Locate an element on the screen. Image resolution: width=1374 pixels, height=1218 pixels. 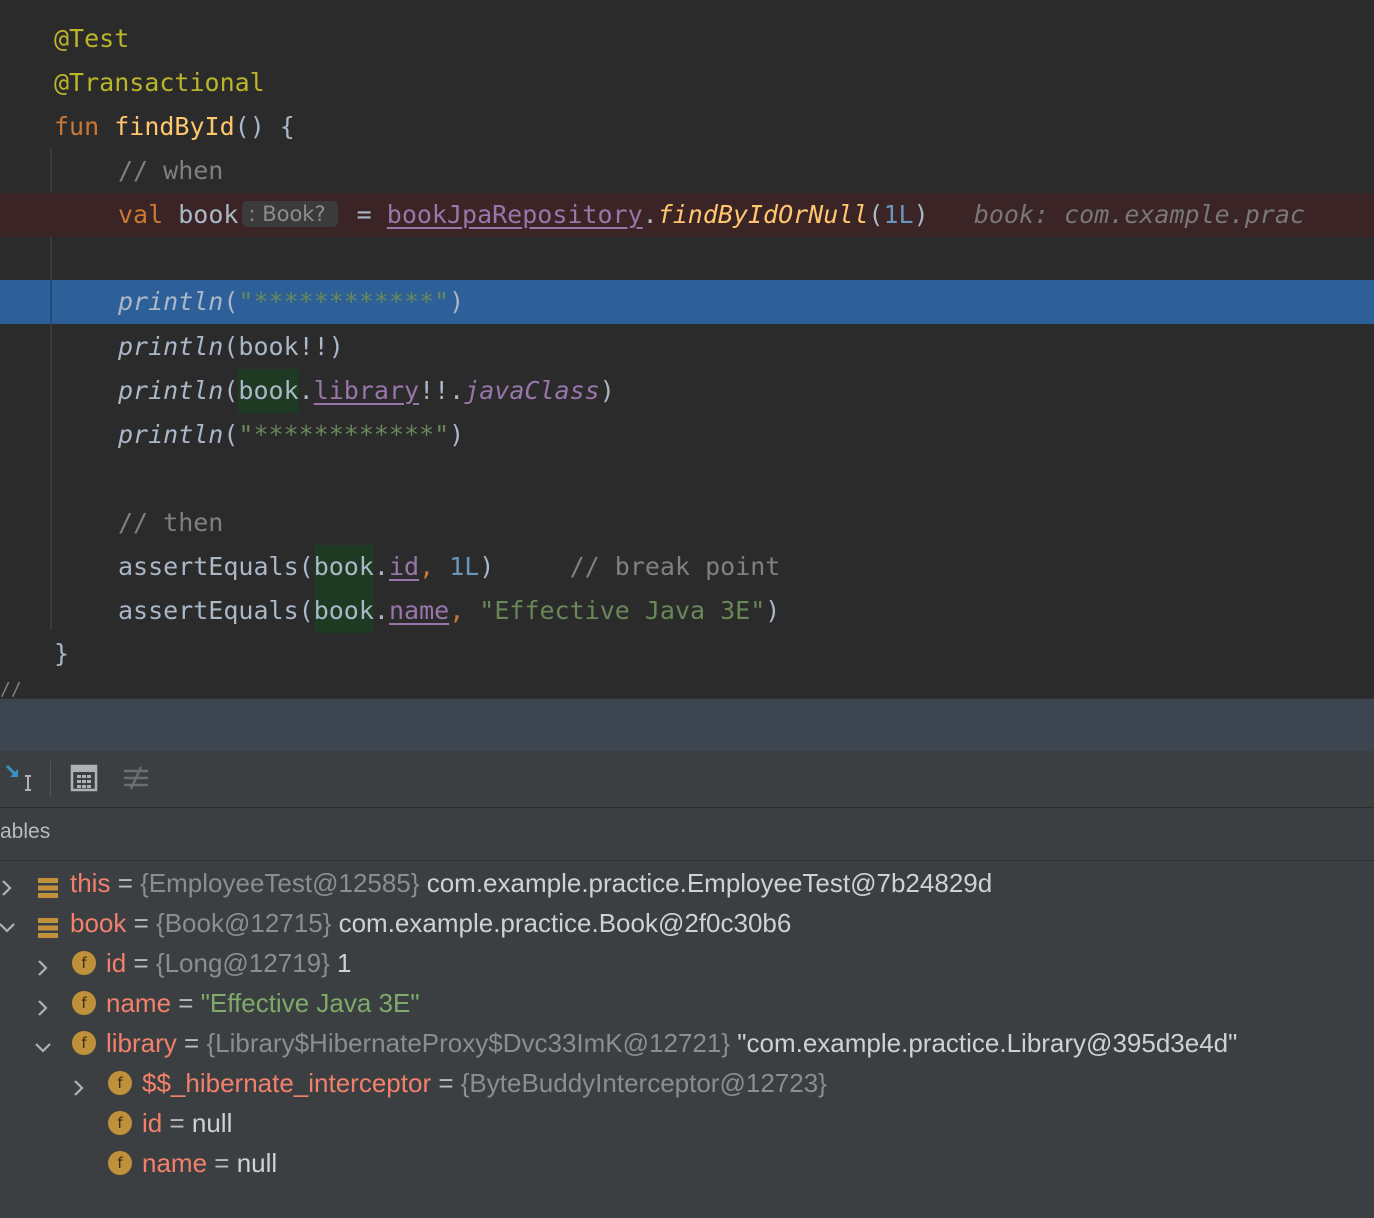
variable-book: book is located at coordinates (208, 214).